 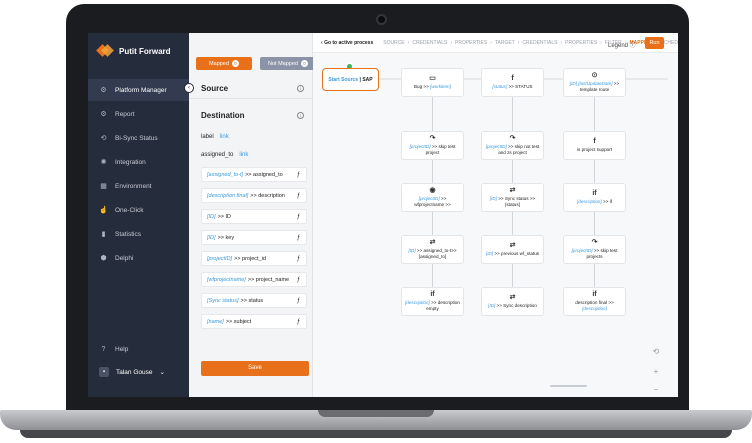 What do you see at coordinates (132, 372) in the screenshot?
I see `user-menu: ▪ Talan Gouse ⌄` at bounding box center [132, 372].